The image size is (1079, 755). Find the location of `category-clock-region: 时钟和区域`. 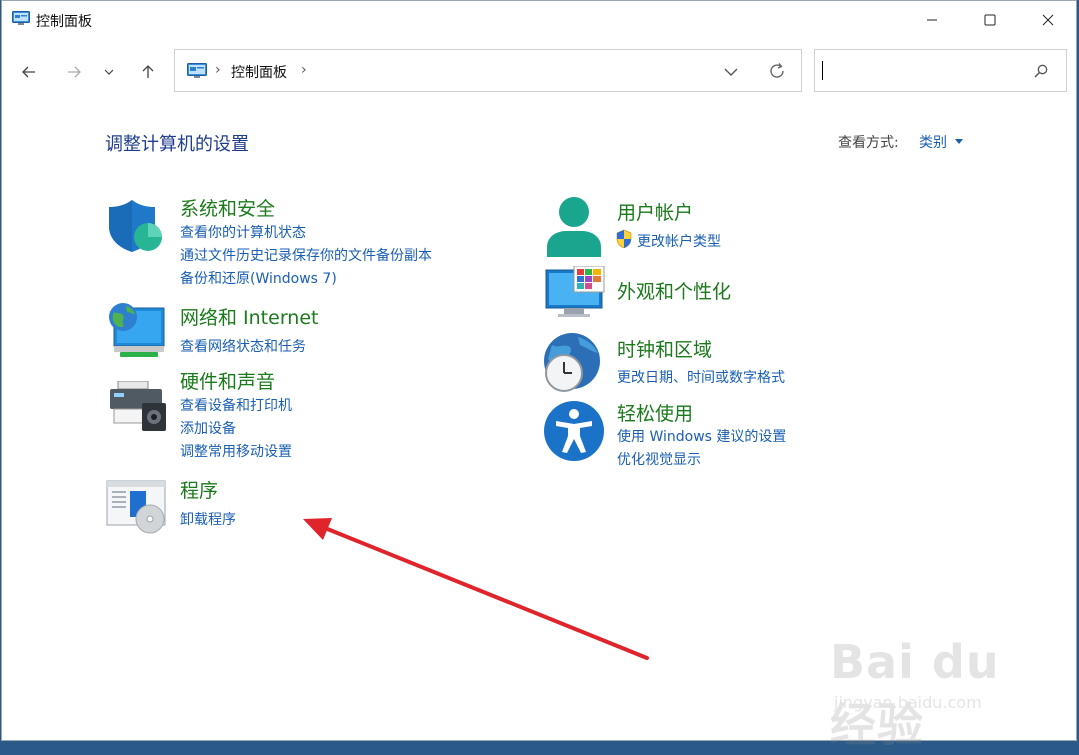

category-clock-region: 时钟和区域 is located at coordinates (664, 348).